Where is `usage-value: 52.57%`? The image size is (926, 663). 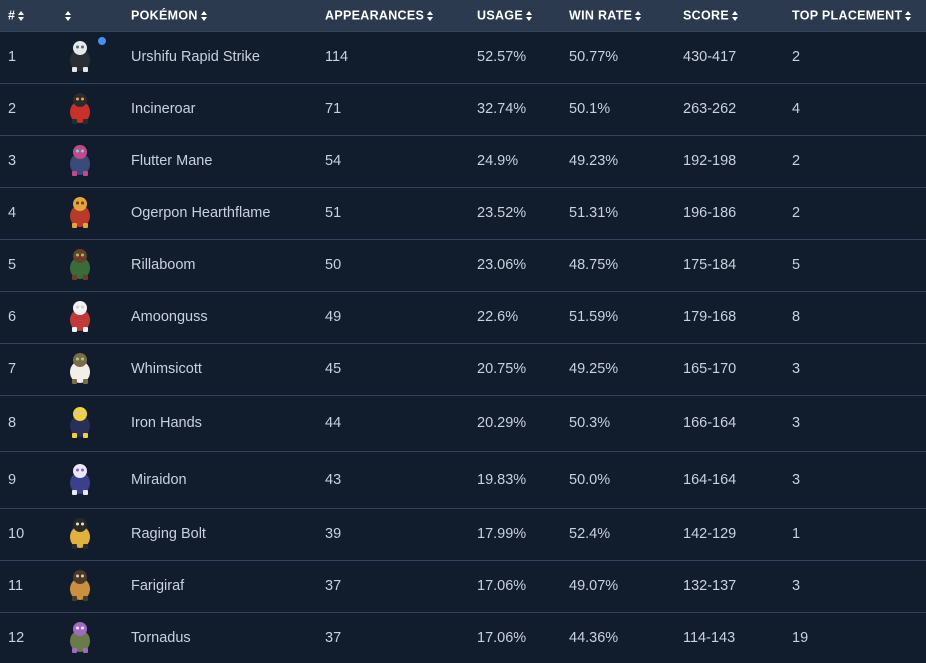
usage-value: 52.57% is located at coordinates (502, 57).